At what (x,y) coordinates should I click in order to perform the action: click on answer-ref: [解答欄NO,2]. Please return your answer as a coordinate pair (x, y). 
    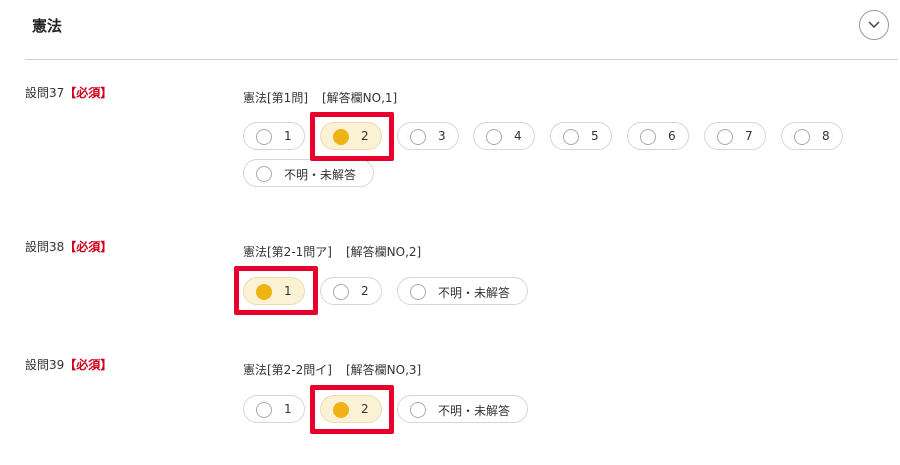
    Looking at the image, I should click on (383, 252).